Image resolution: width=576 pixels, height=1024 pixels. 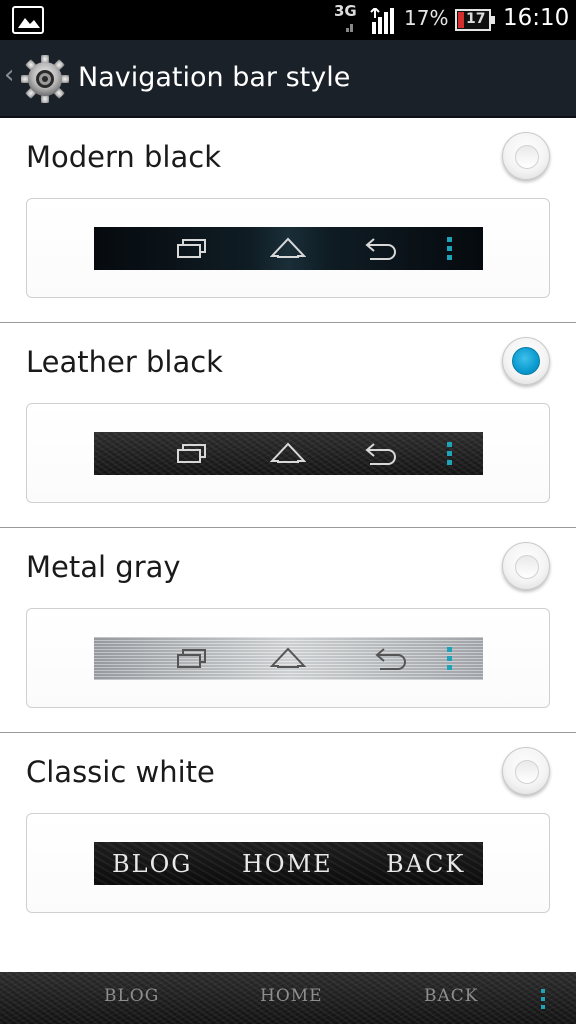 I want to click on nav-bar-preview-metal, so click(x=288, y=658).